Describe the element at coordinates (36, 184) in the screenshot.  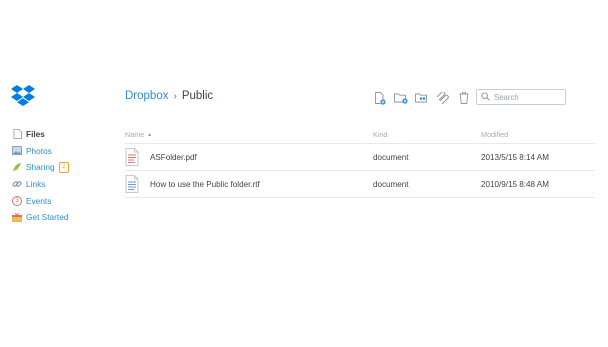
I see `sidebar-item-label: Links` at that location.